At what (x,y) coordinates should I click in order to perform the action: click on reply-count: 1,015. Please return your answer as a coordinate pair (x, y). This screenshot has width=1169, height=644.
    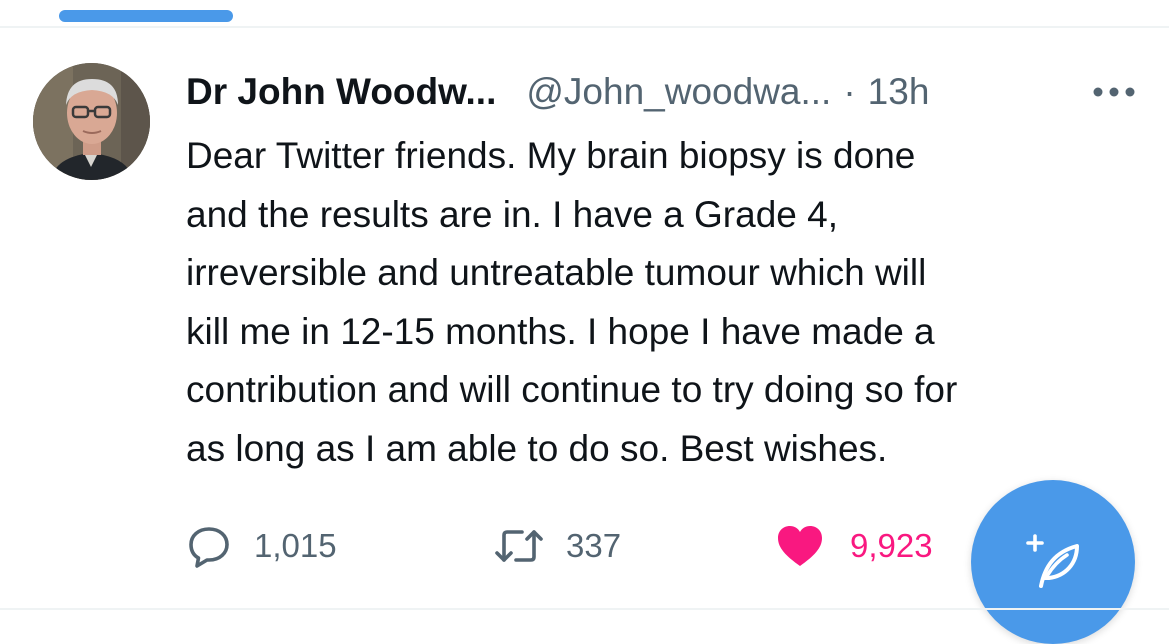
    Looking at the image, I should click on (295, 545).